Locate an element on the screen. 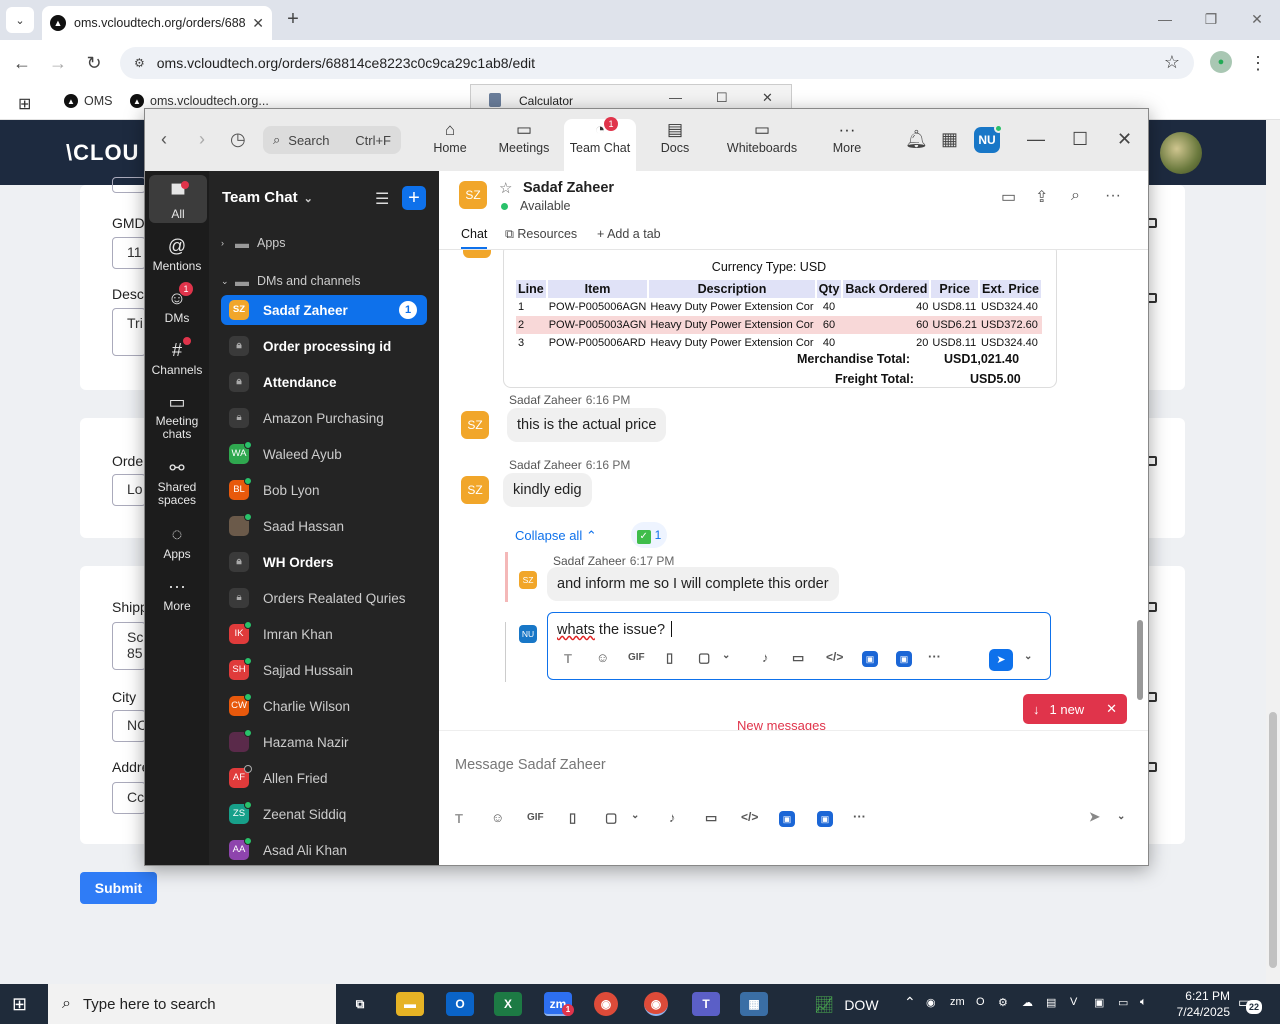  cloud-icon: ☁ is located at coordinates (1027, 1002).